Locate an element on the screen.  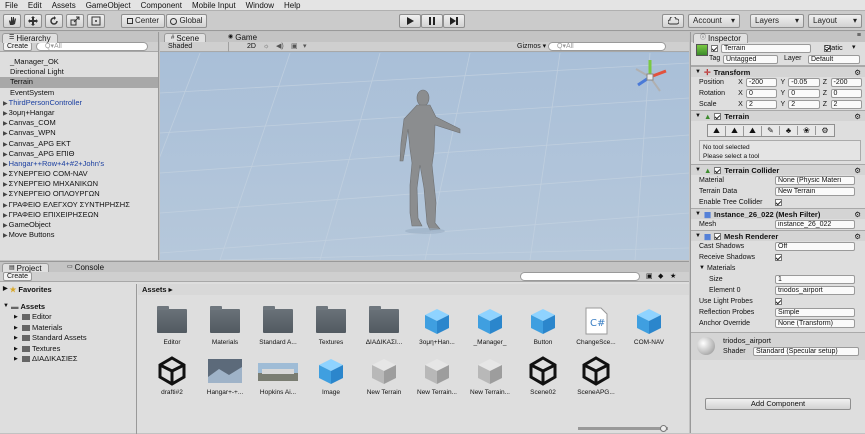
hierarchy-item: ▶Canvas_APG ΕΠΙΘ is located at coordinates (79, 154).